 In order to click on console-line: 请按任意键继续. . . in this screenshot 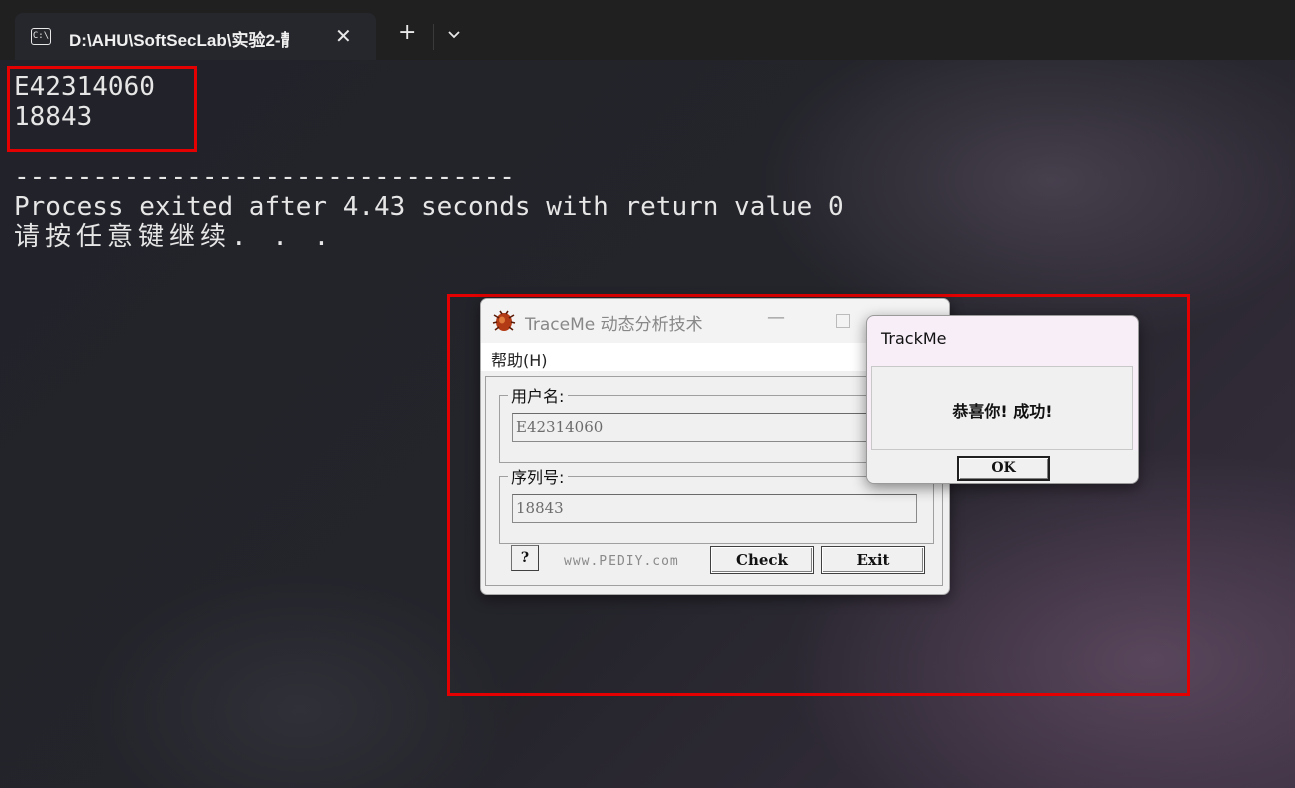, I will do `click(174, 237)`.